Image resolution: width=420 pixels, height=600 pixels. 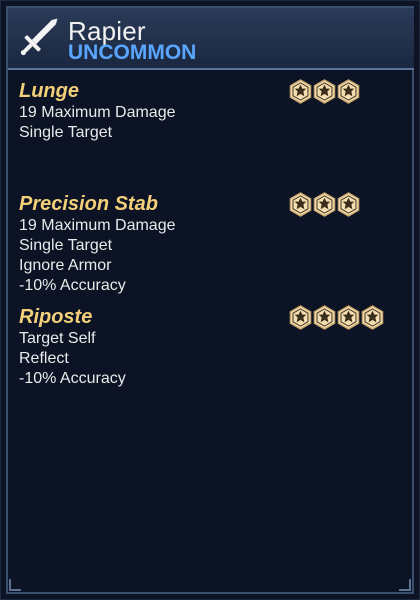 What do you see at coordinates (209, 111) in the screenshot?
I see `ability-lunge: Lunge 19 Maximum Damage Single Target` at bounding box center [209, 111].